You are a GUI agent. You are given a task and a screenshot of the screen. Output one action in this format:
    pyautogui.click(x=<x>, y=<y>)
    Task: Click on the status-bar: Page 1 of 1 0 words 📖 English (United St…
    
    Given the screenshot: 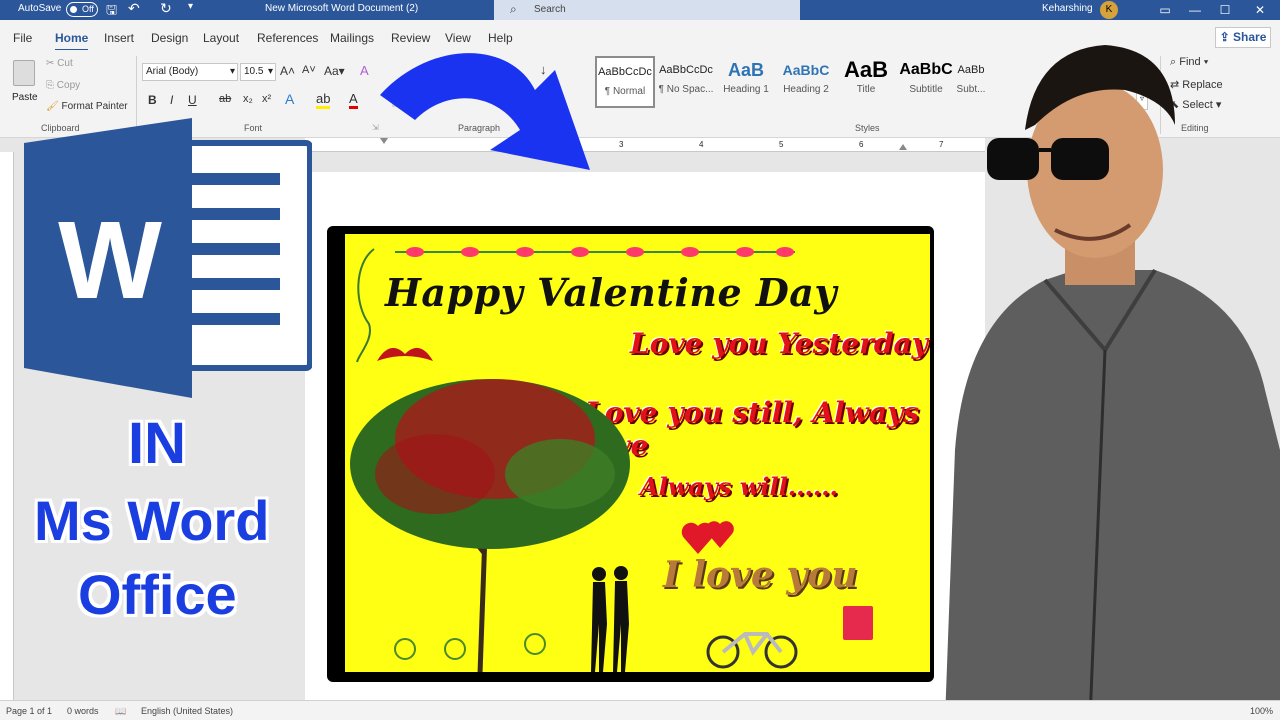 What is the action you would take?
    pyautogui.click(x=640, y=710)
    